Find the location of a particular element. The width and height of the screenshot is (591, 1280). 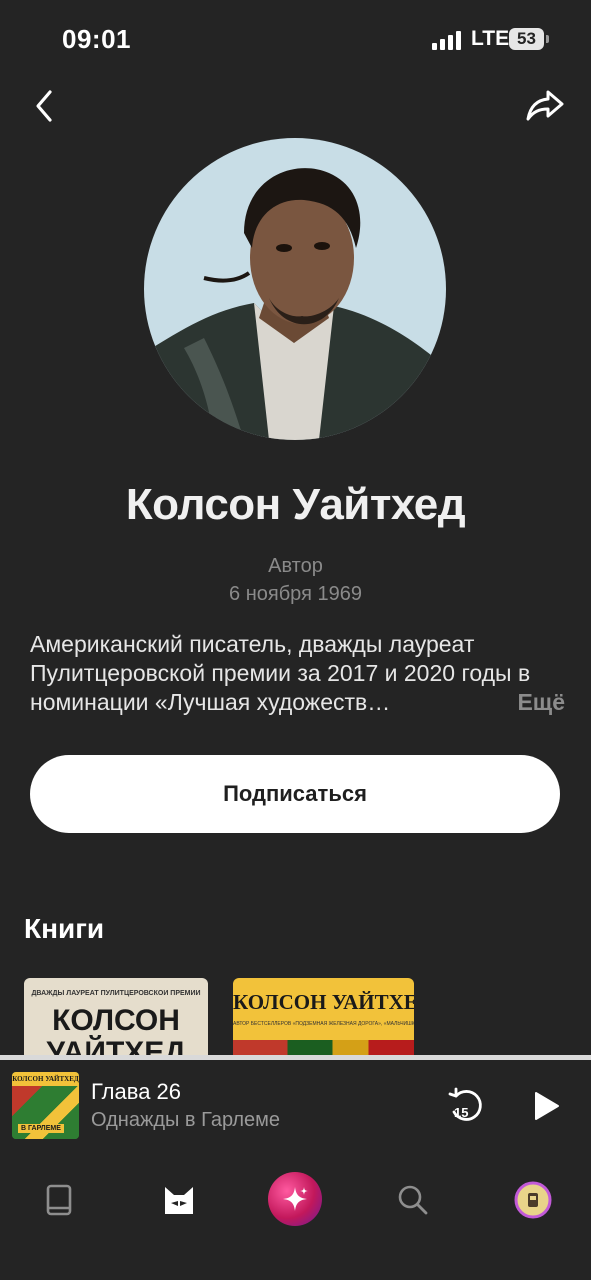

tab-home is located at coordinates (179, 1200).